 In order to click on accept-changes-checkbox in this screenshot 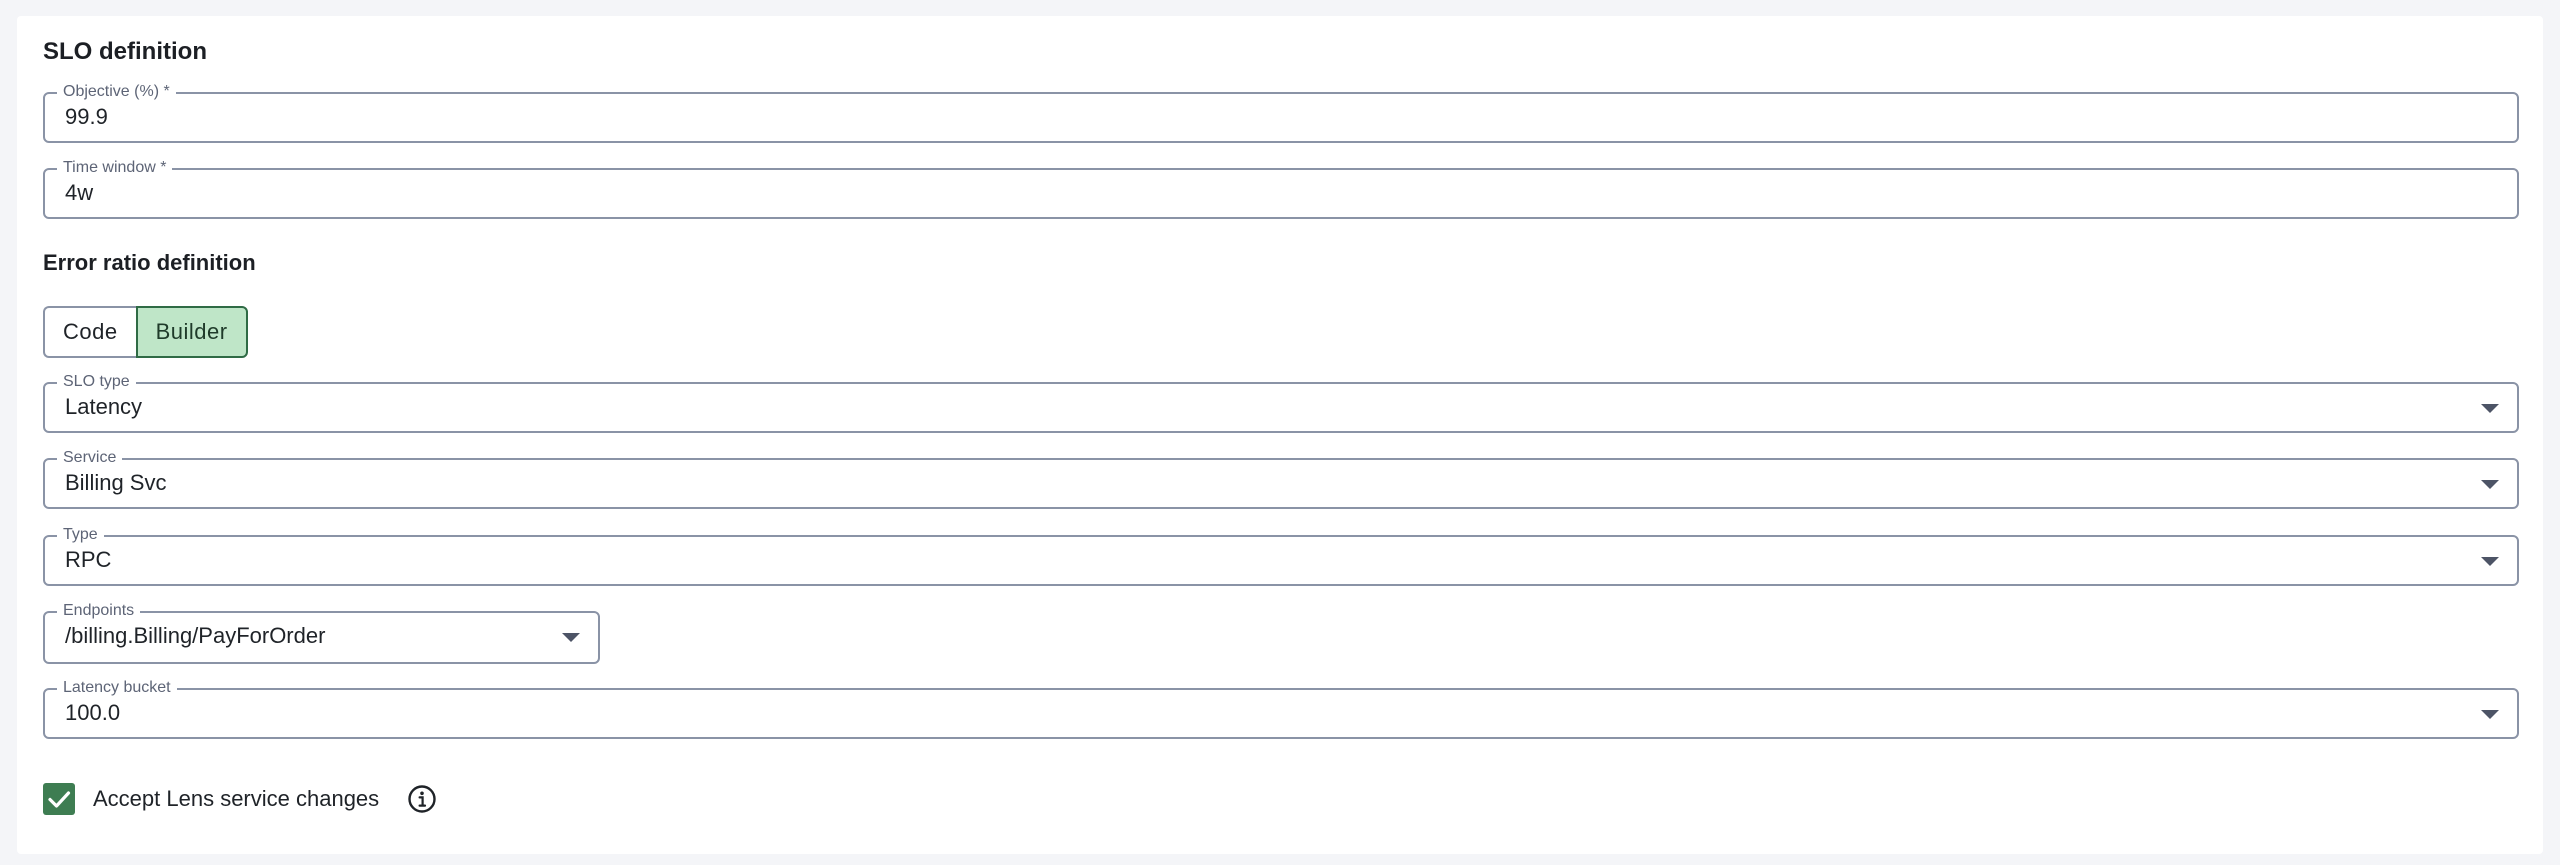, I will do `click(59, 799)`.